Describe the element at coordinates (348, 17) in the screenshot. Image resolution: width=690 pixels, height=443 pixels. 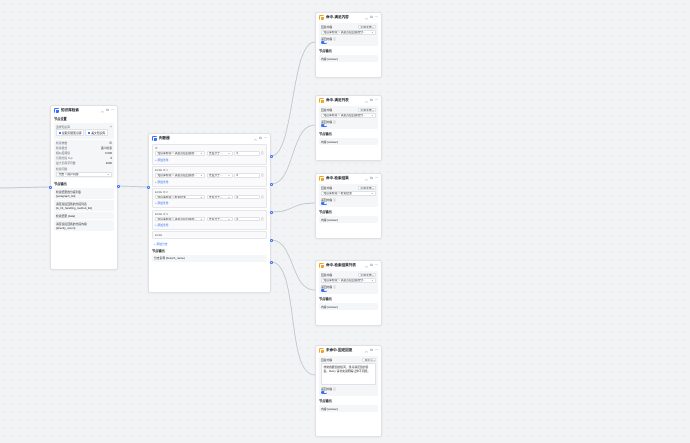
I see `reply-node-header: 命中-满足内容 ︿ ⧉ ⋯` at that location.